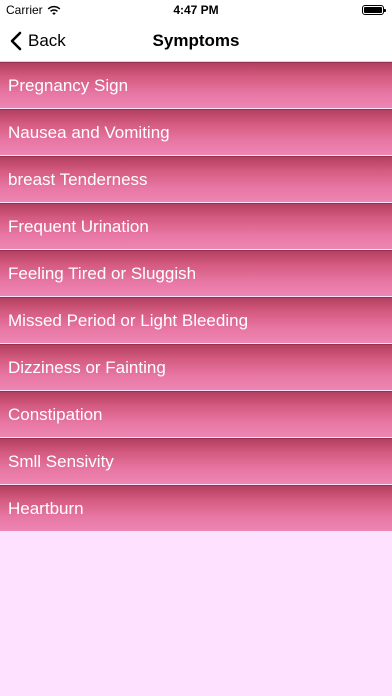  I want to click on status-time: 4:47 PM, so click(196, 10).